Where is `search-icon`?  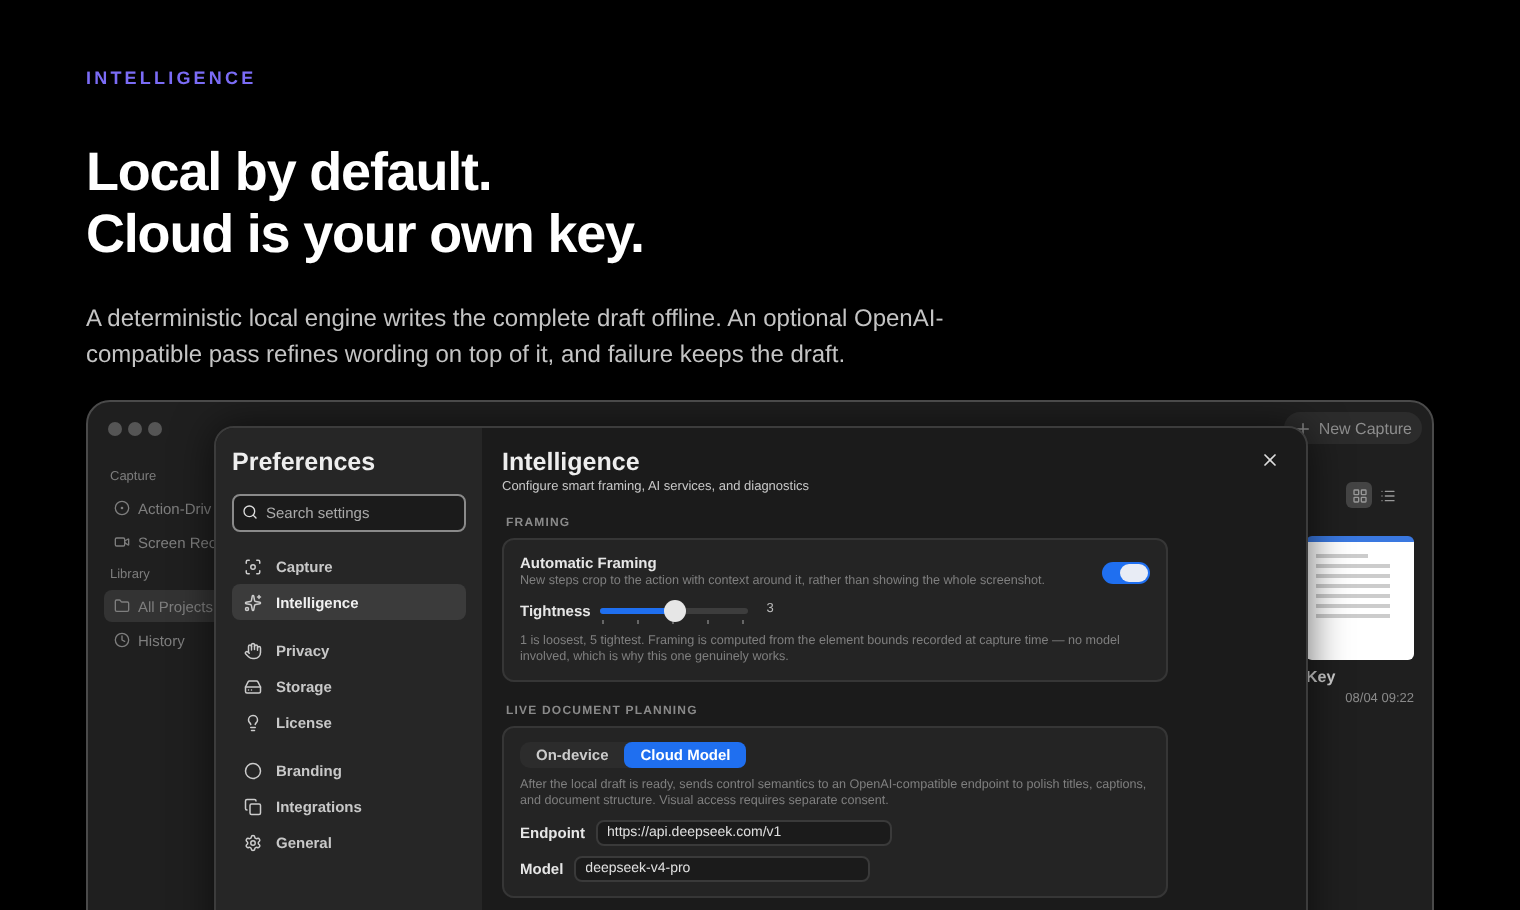 search-icon is located at coordinates (250, 512).